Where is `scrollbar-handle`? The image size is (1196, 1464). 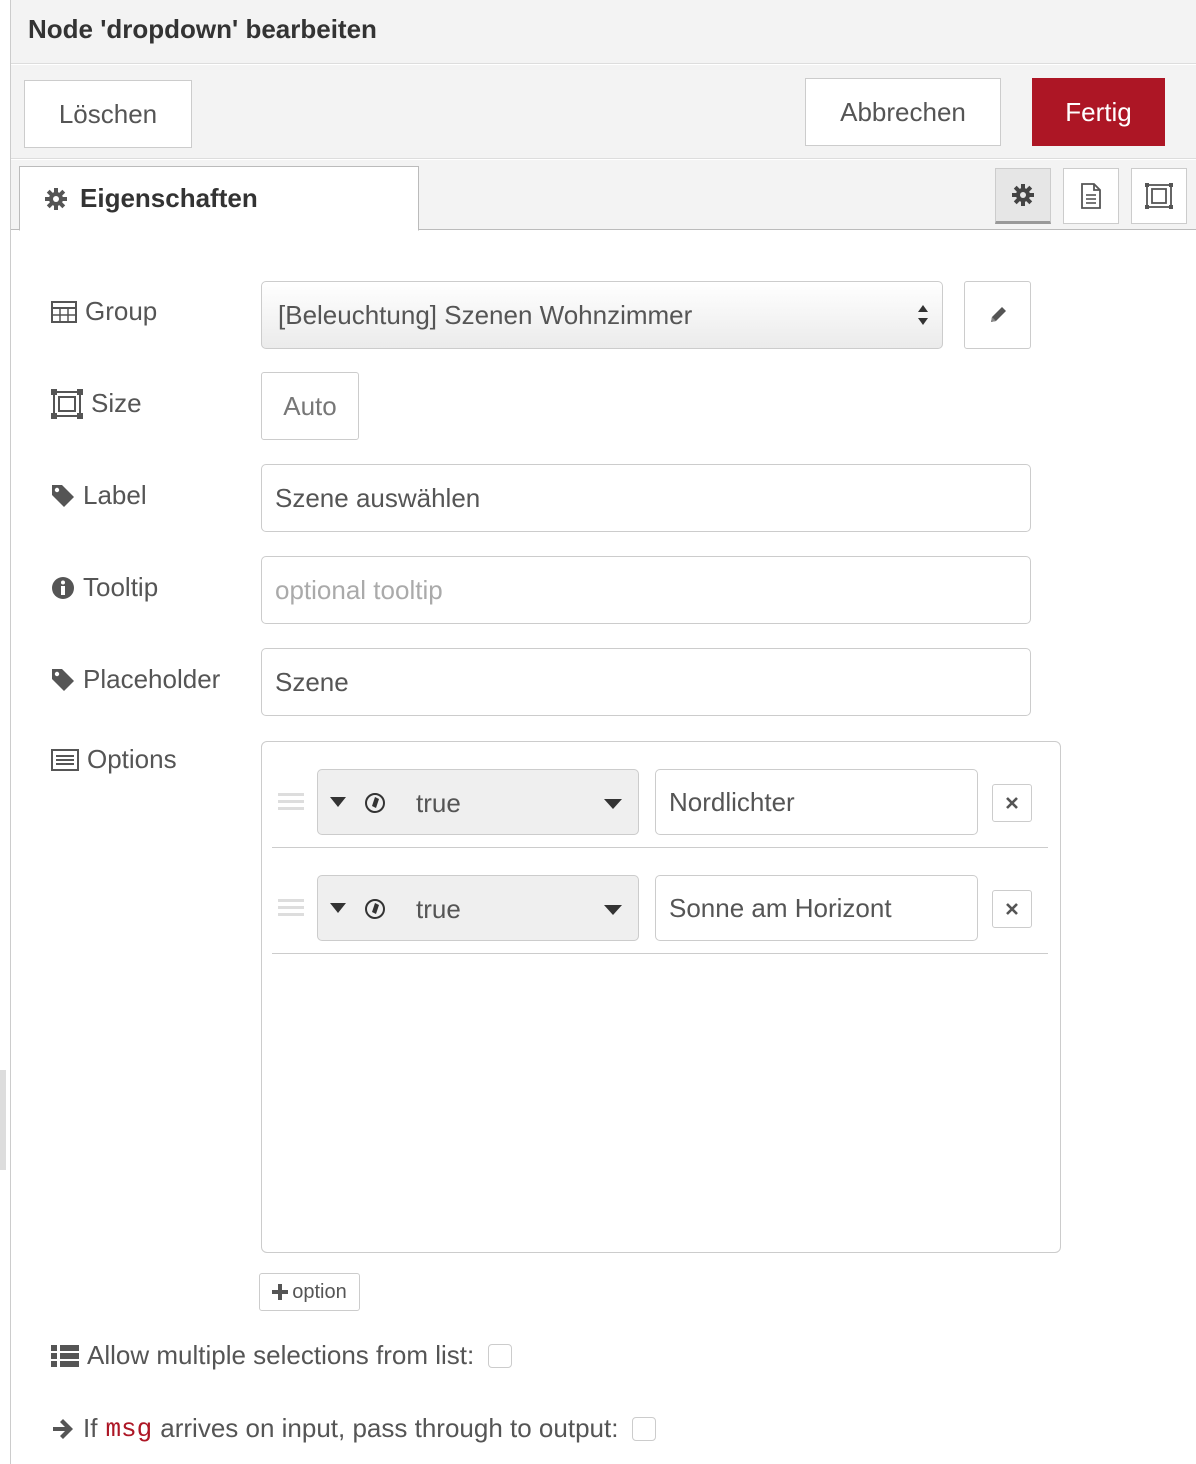 scrollbar-handle is located at coordinates (3, 1120).